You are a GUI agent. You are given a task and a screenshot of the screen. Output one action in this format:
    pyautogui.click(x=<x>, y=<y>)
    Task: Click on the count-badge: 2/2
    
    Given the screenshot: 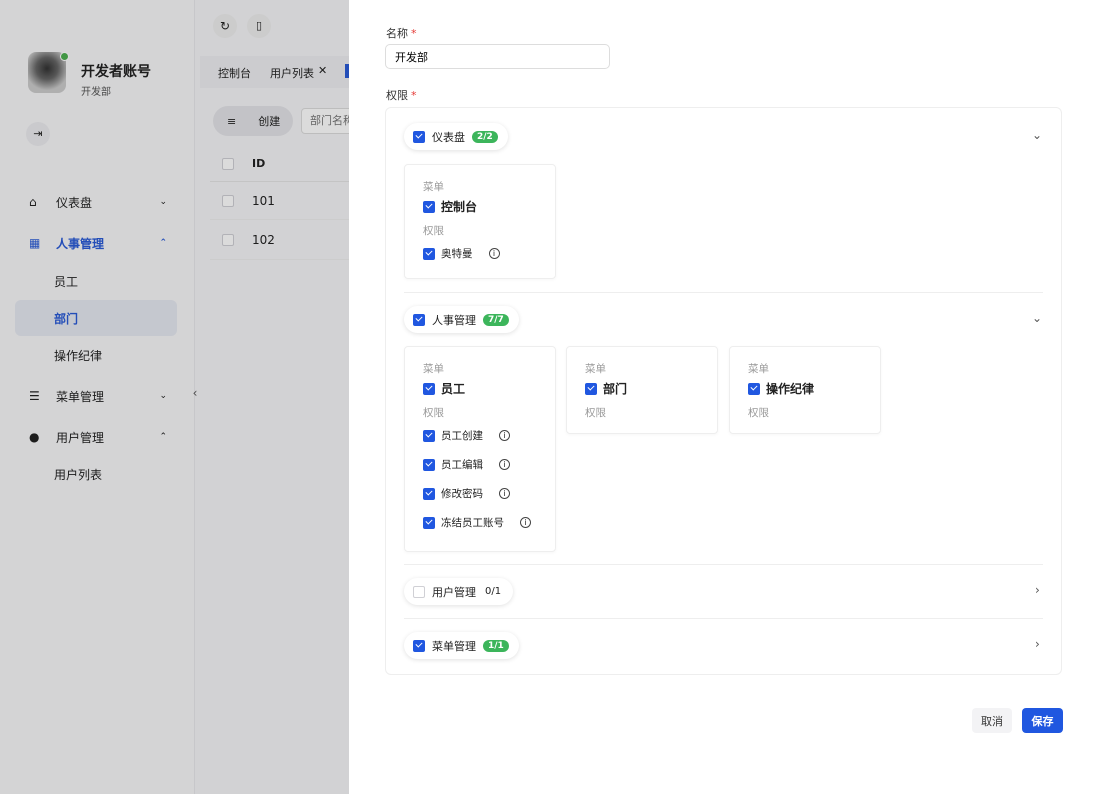 What is the action you would take?
    pyautogui.click(x=485, y=136)
    